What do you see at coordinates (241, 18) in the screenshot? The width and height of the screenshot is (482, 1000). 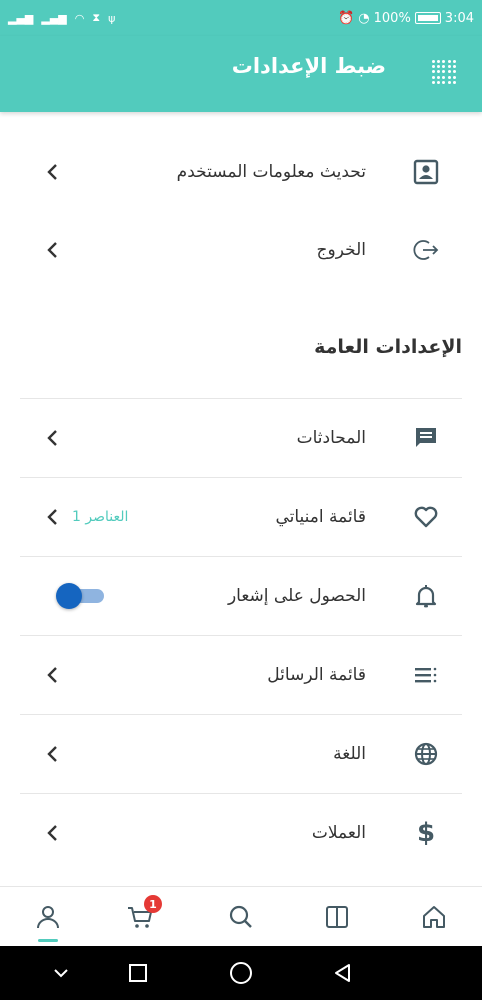 I see `status-bar: ▂▄▆ ▂▄▆ ◠ ⧗ ψ ⏰ ◔ 100% 3:04` at bounding box center [241, 18].